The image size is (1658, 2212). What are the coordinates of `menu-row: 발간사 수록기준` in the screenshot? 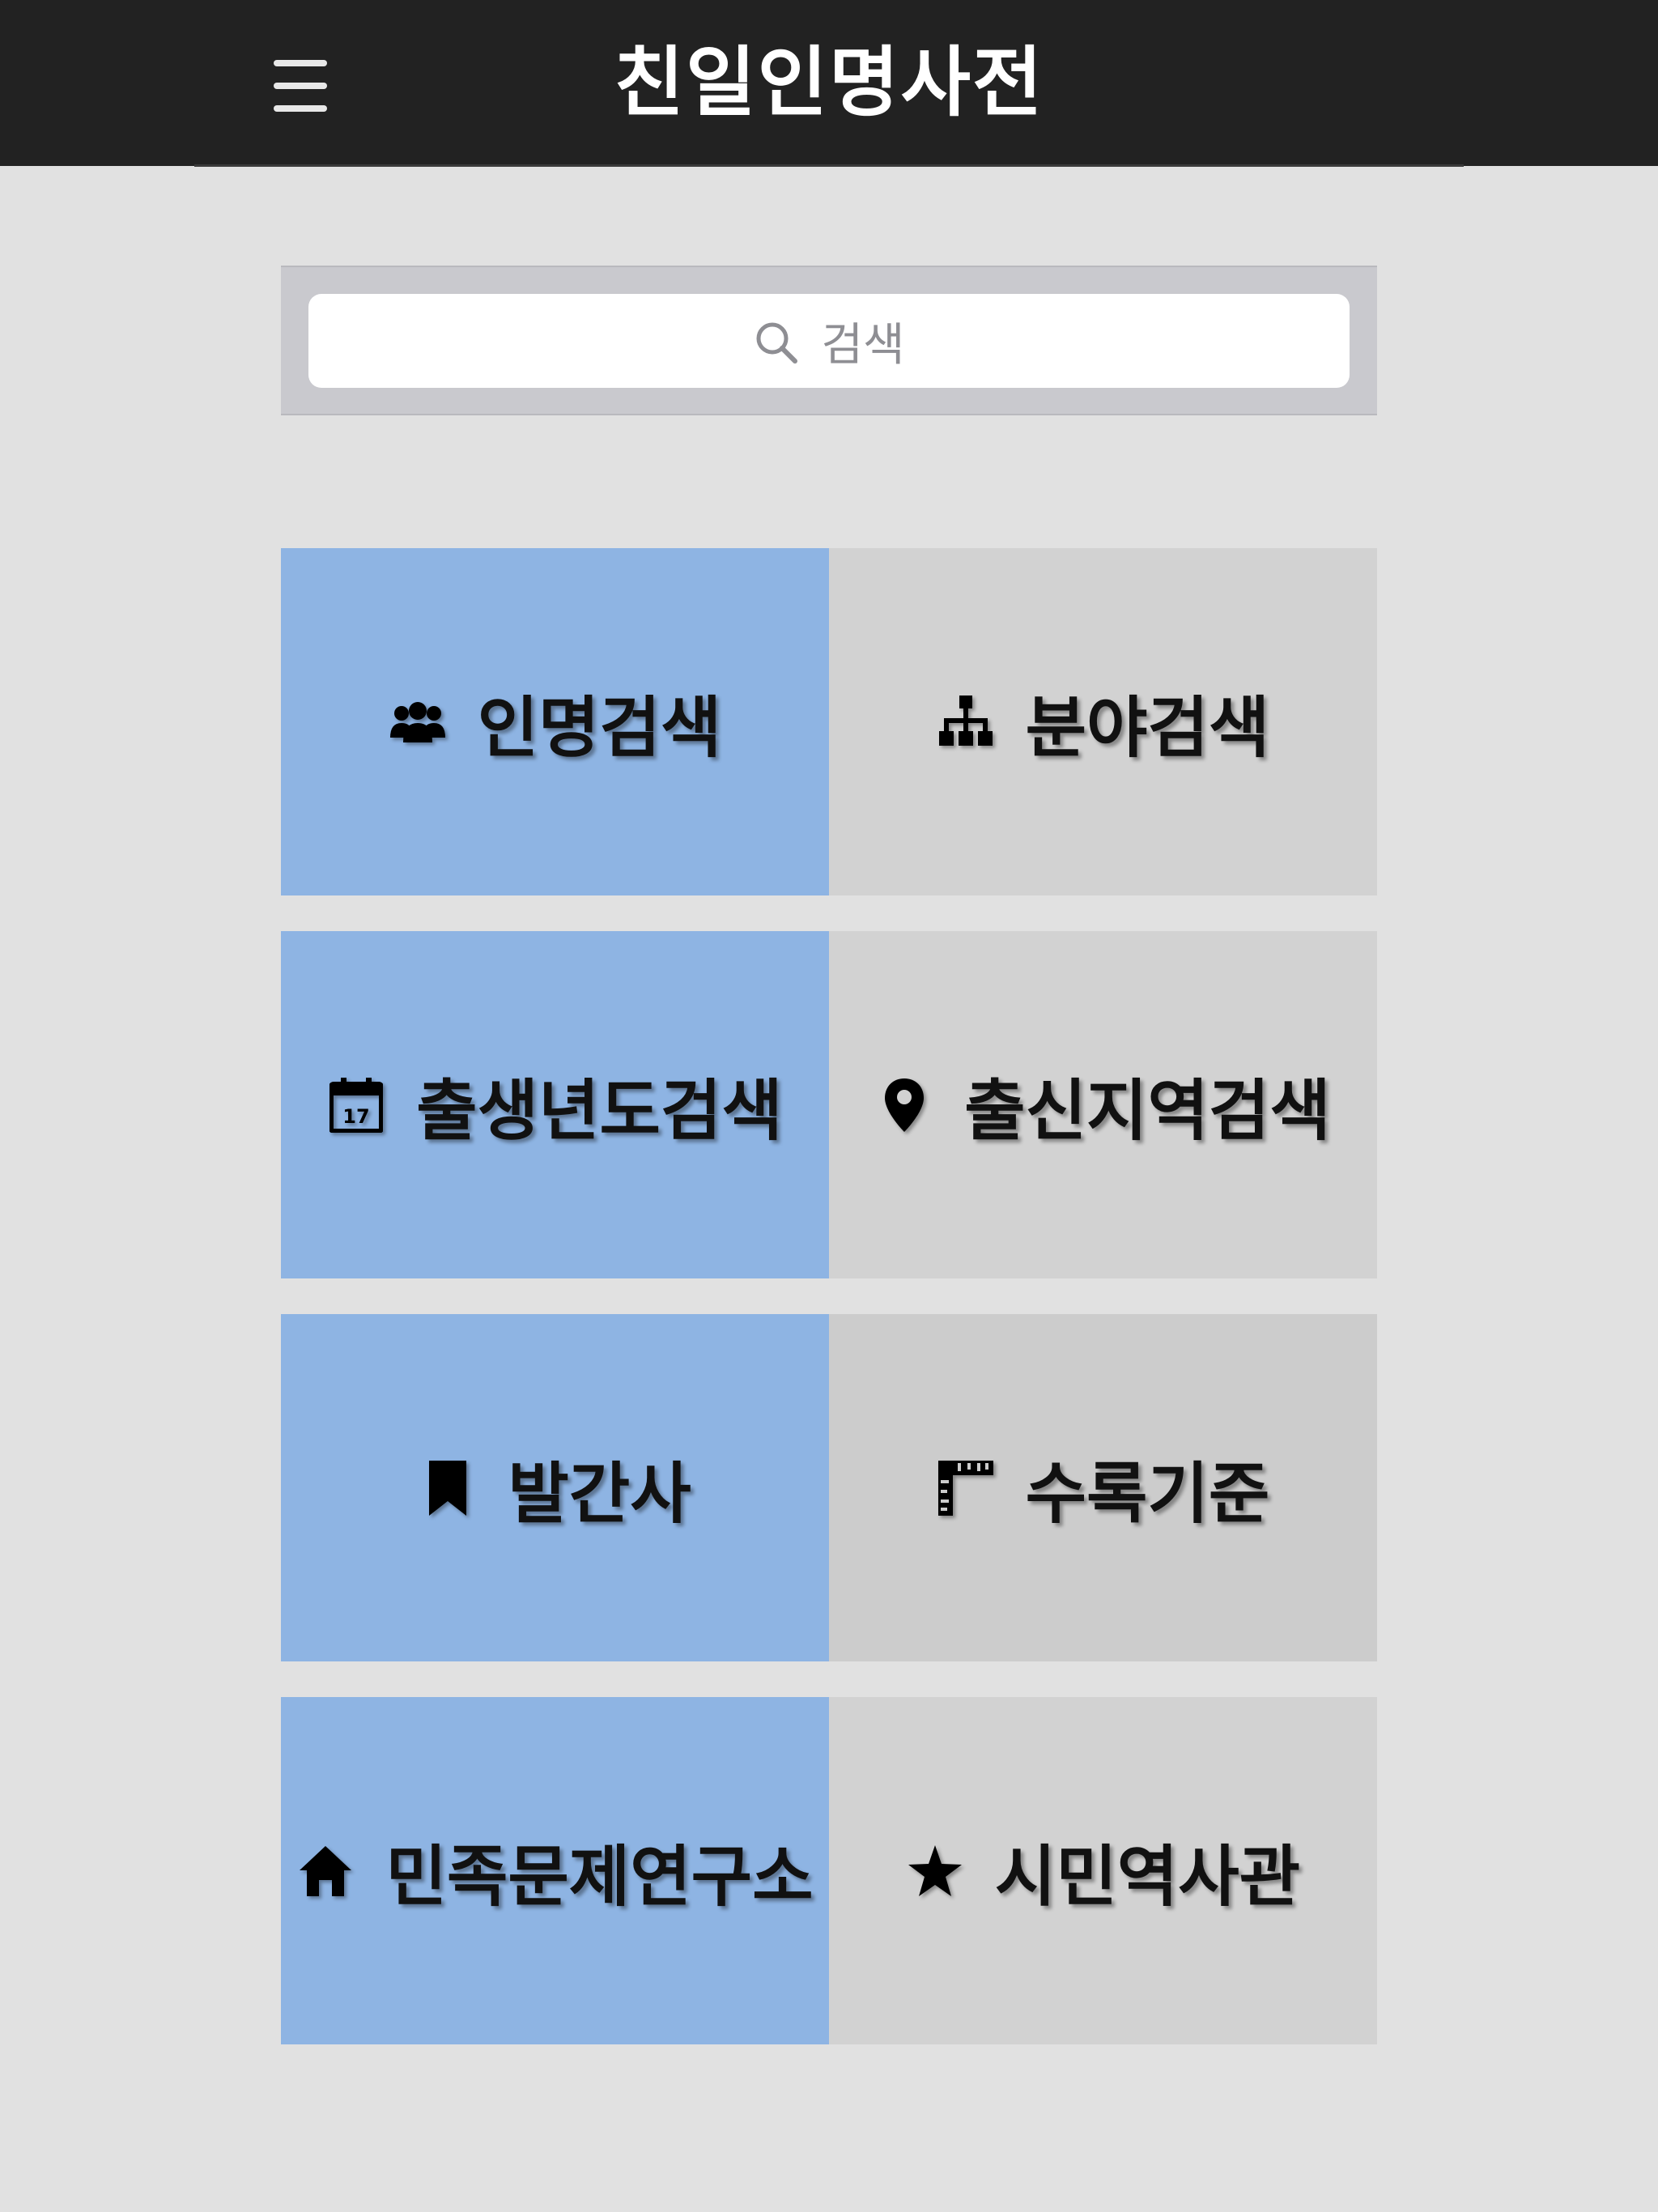 It's located at (829, 1488).